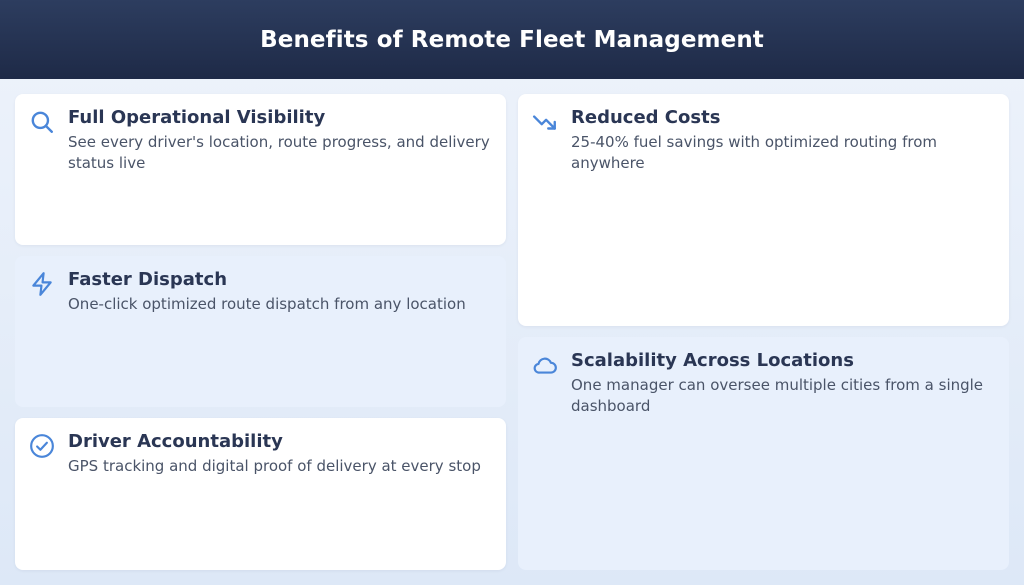 The height and width of the screenshot is (585, 1024). I want to click on card-title: Reduced Costs, so click(646, 117).